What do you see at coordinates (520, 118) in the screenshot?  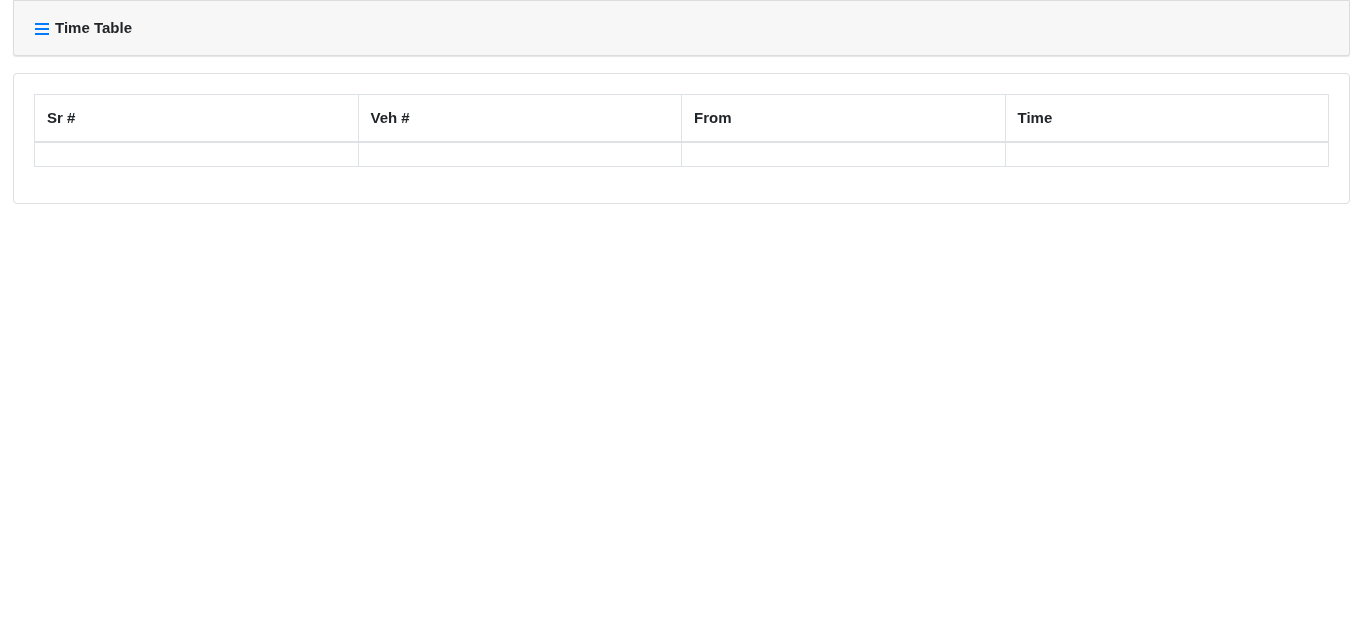 I see `column-header: Veh #` at bounding box center [520, 118].